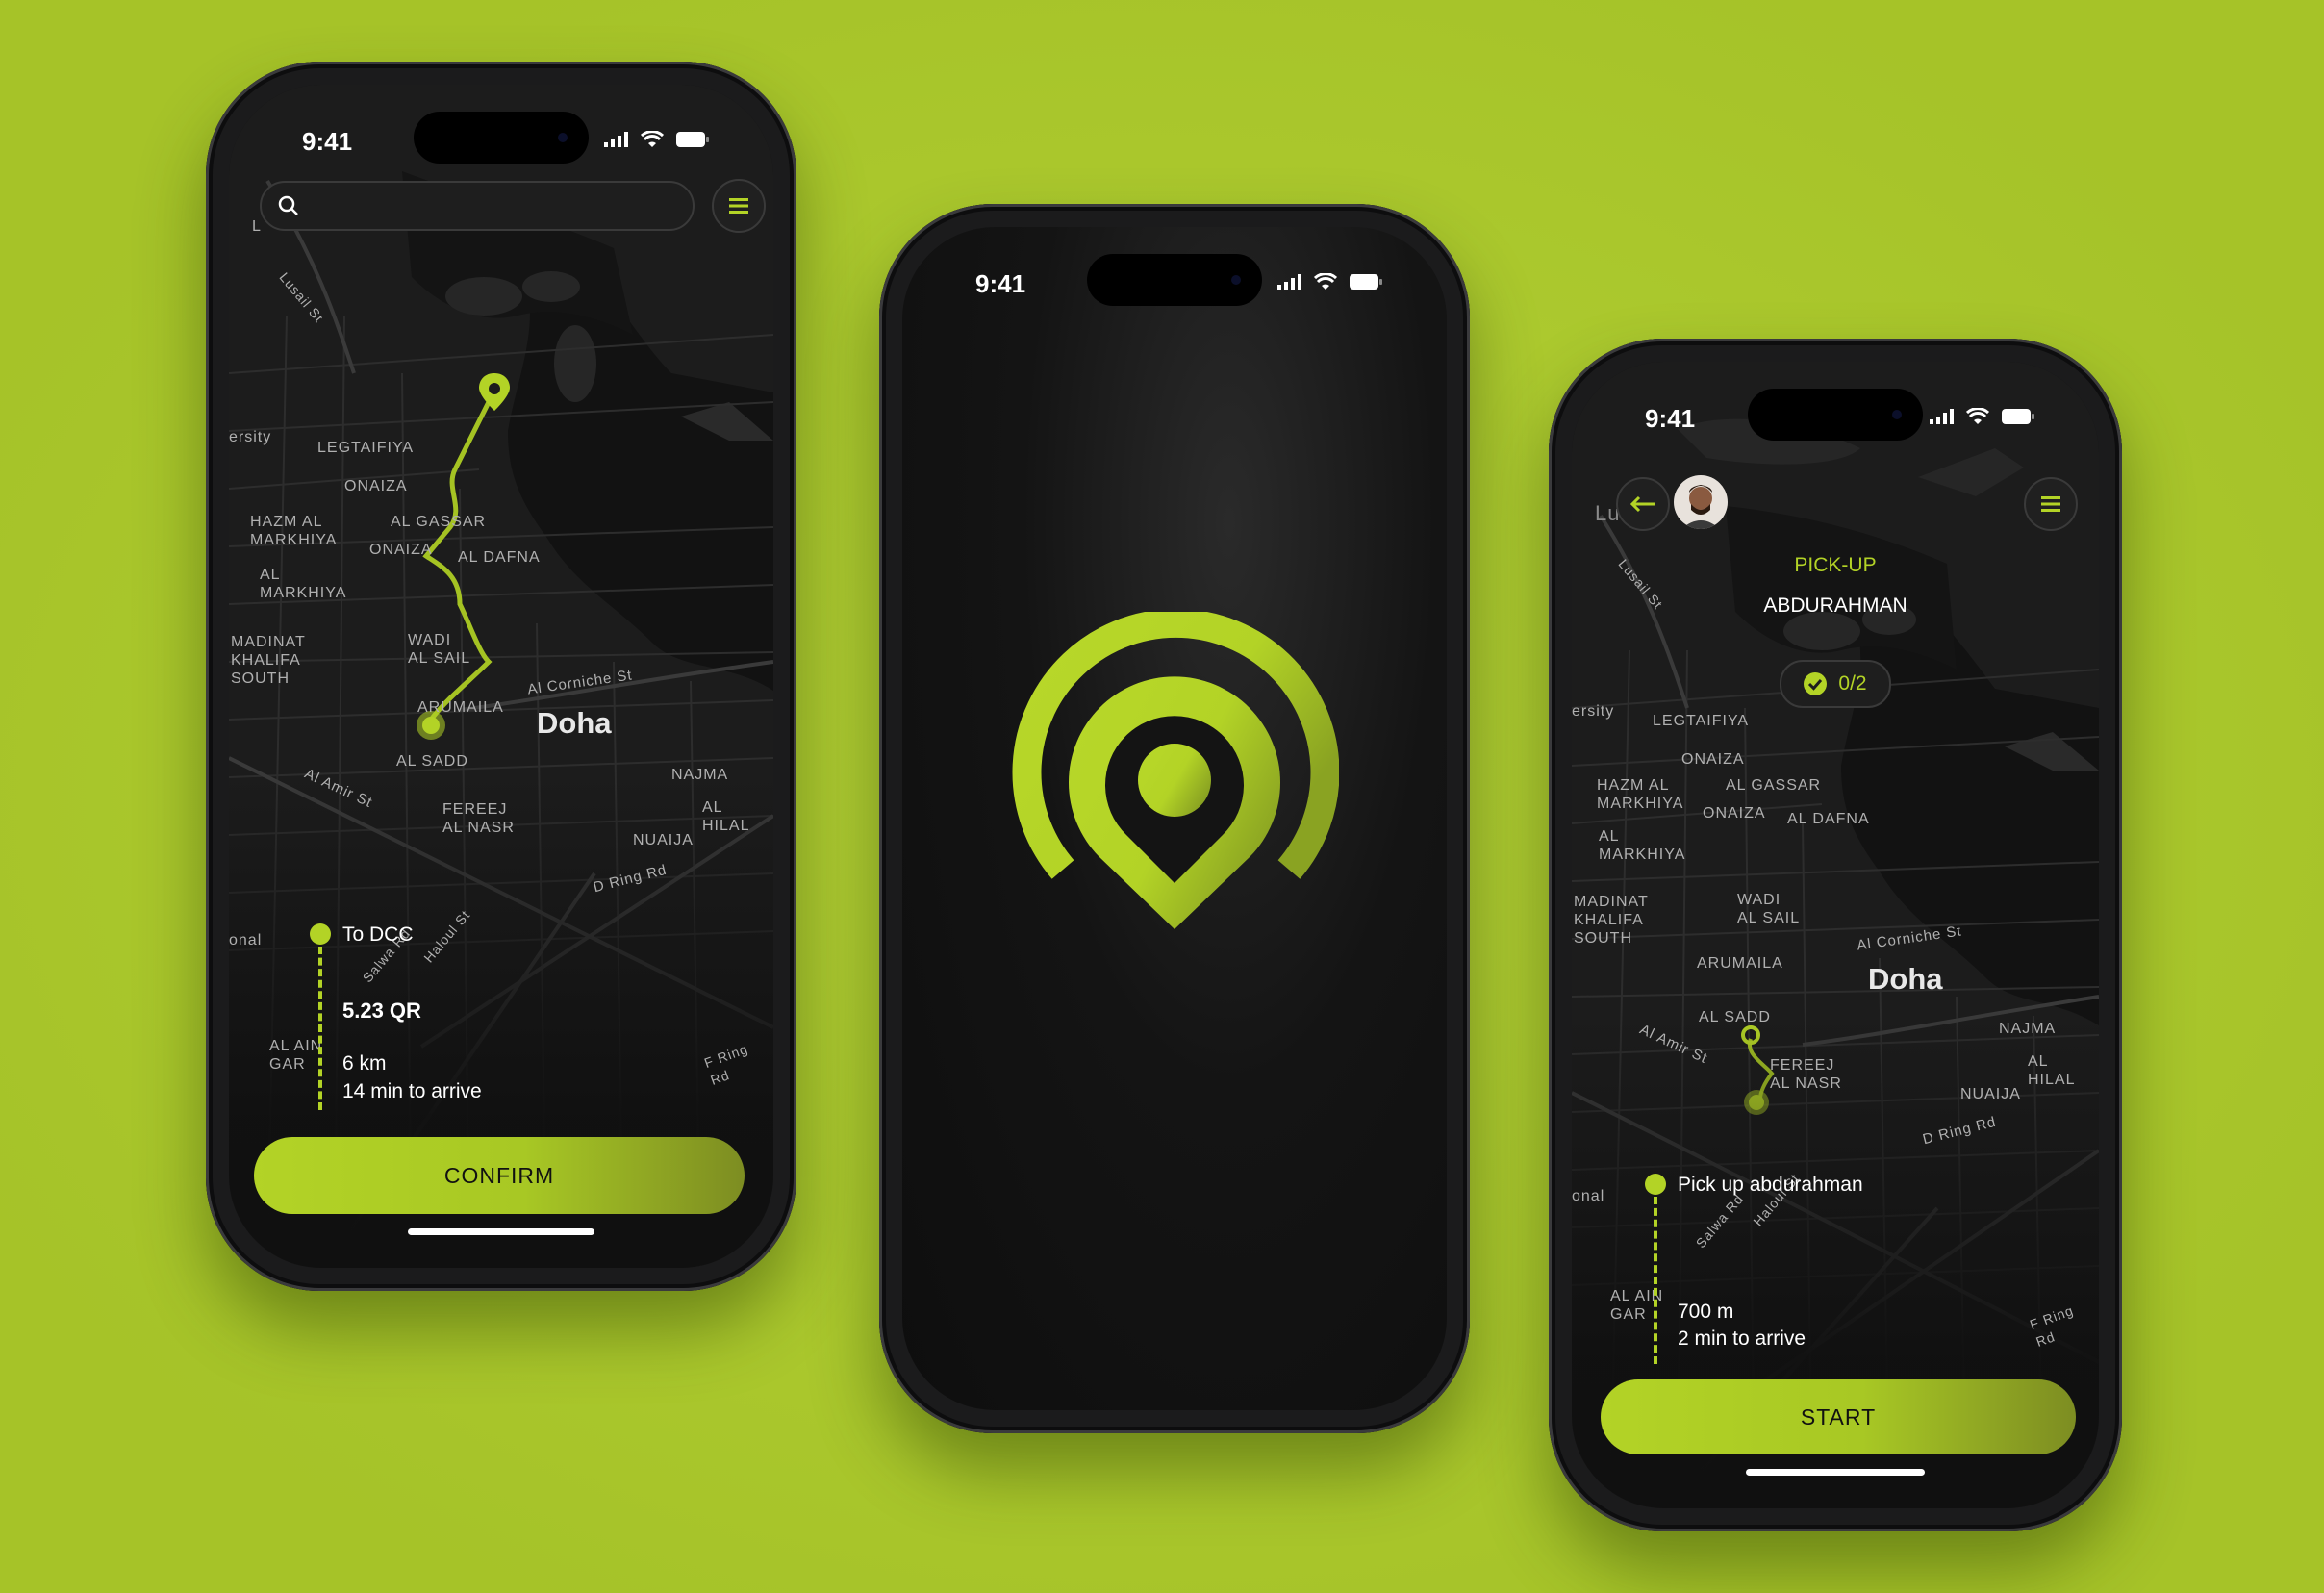 Image resolution: width=2324 pixels, height=1593 pixels. Describe the element at coordinates (477, 206) in the screenshot. I see `search-input` at that location.